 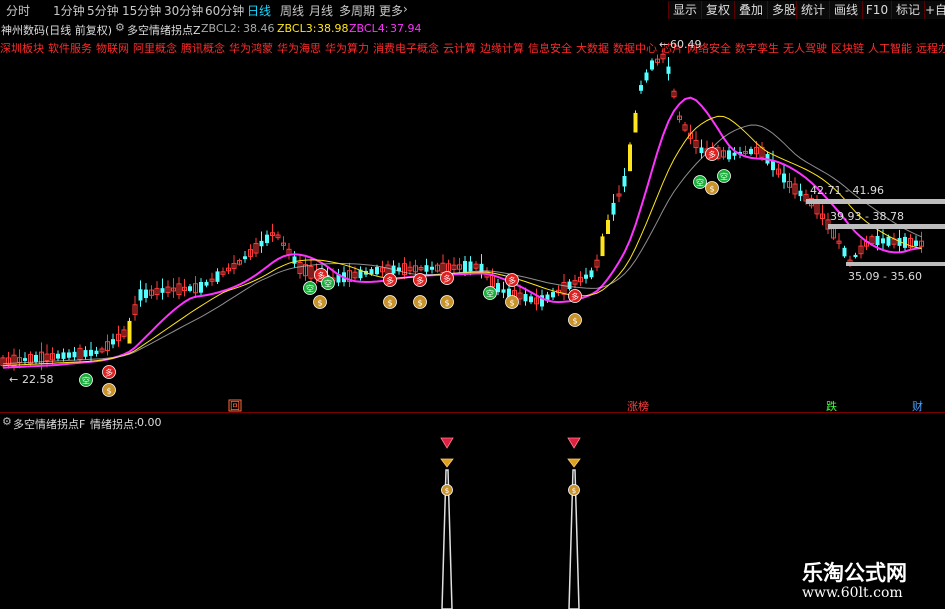 I want to click on watermark-name: 乐淘公式网, so click(x=854, y=573).